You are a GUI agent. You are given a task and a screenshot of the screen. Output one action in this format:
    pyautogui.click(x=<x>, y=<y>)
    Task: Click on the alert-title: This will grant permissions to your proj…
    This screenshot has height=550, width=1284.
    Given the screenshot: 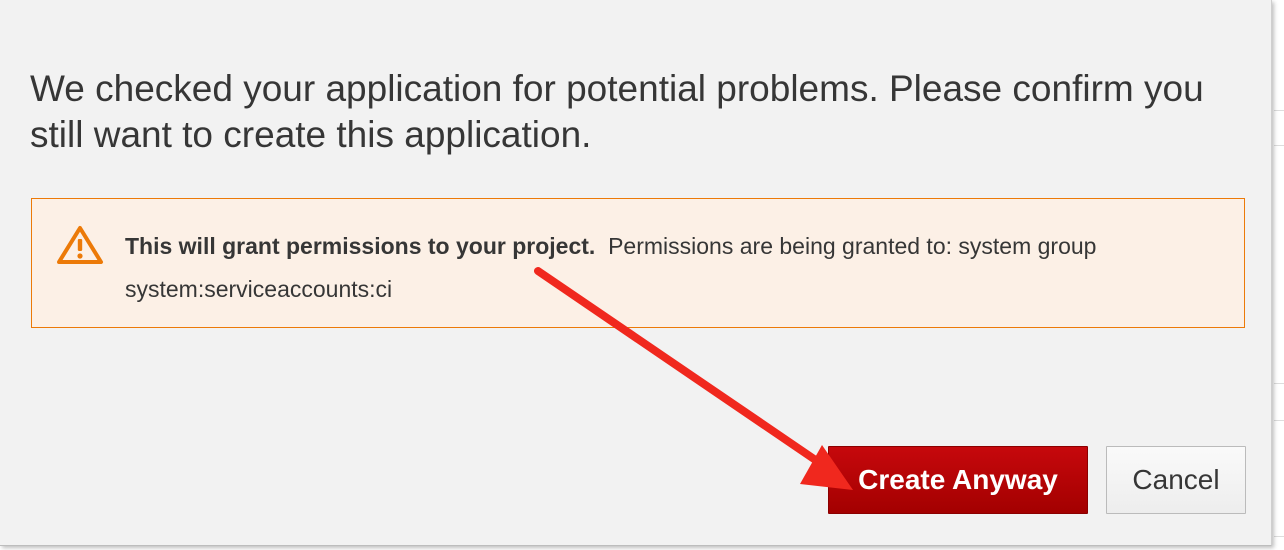 What is the action you would take?
    pyautogui.click(x=360, y=246)
    